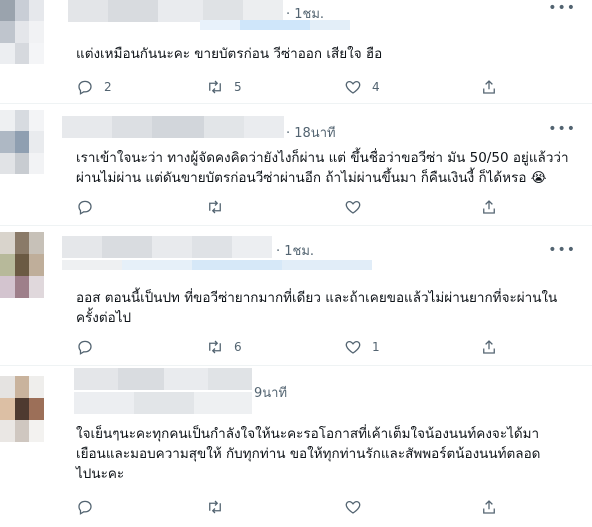  Describe the element at coordinates (311, 132) in the screenshot. I see `timestamp: · 18นาที` at that location.